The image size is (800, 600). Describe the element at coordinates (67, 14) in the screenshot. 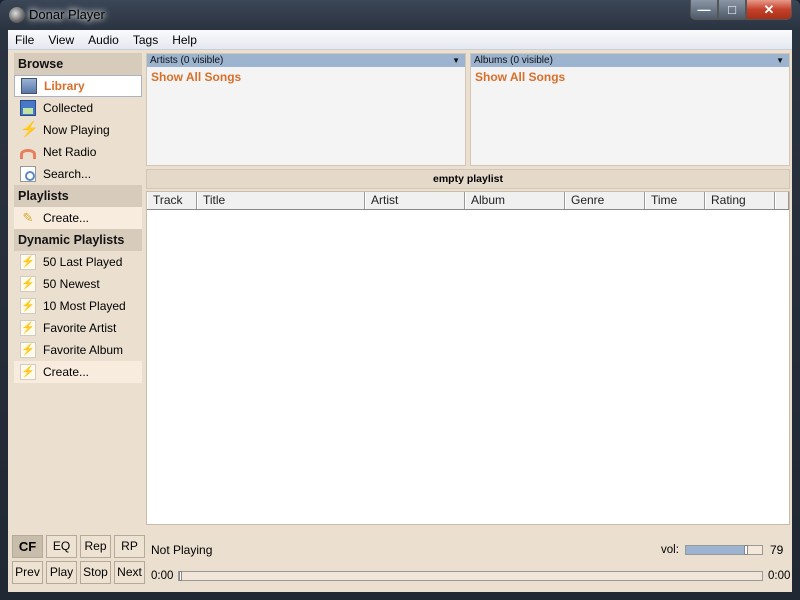

I see `window-title: Donar Player` at that location.